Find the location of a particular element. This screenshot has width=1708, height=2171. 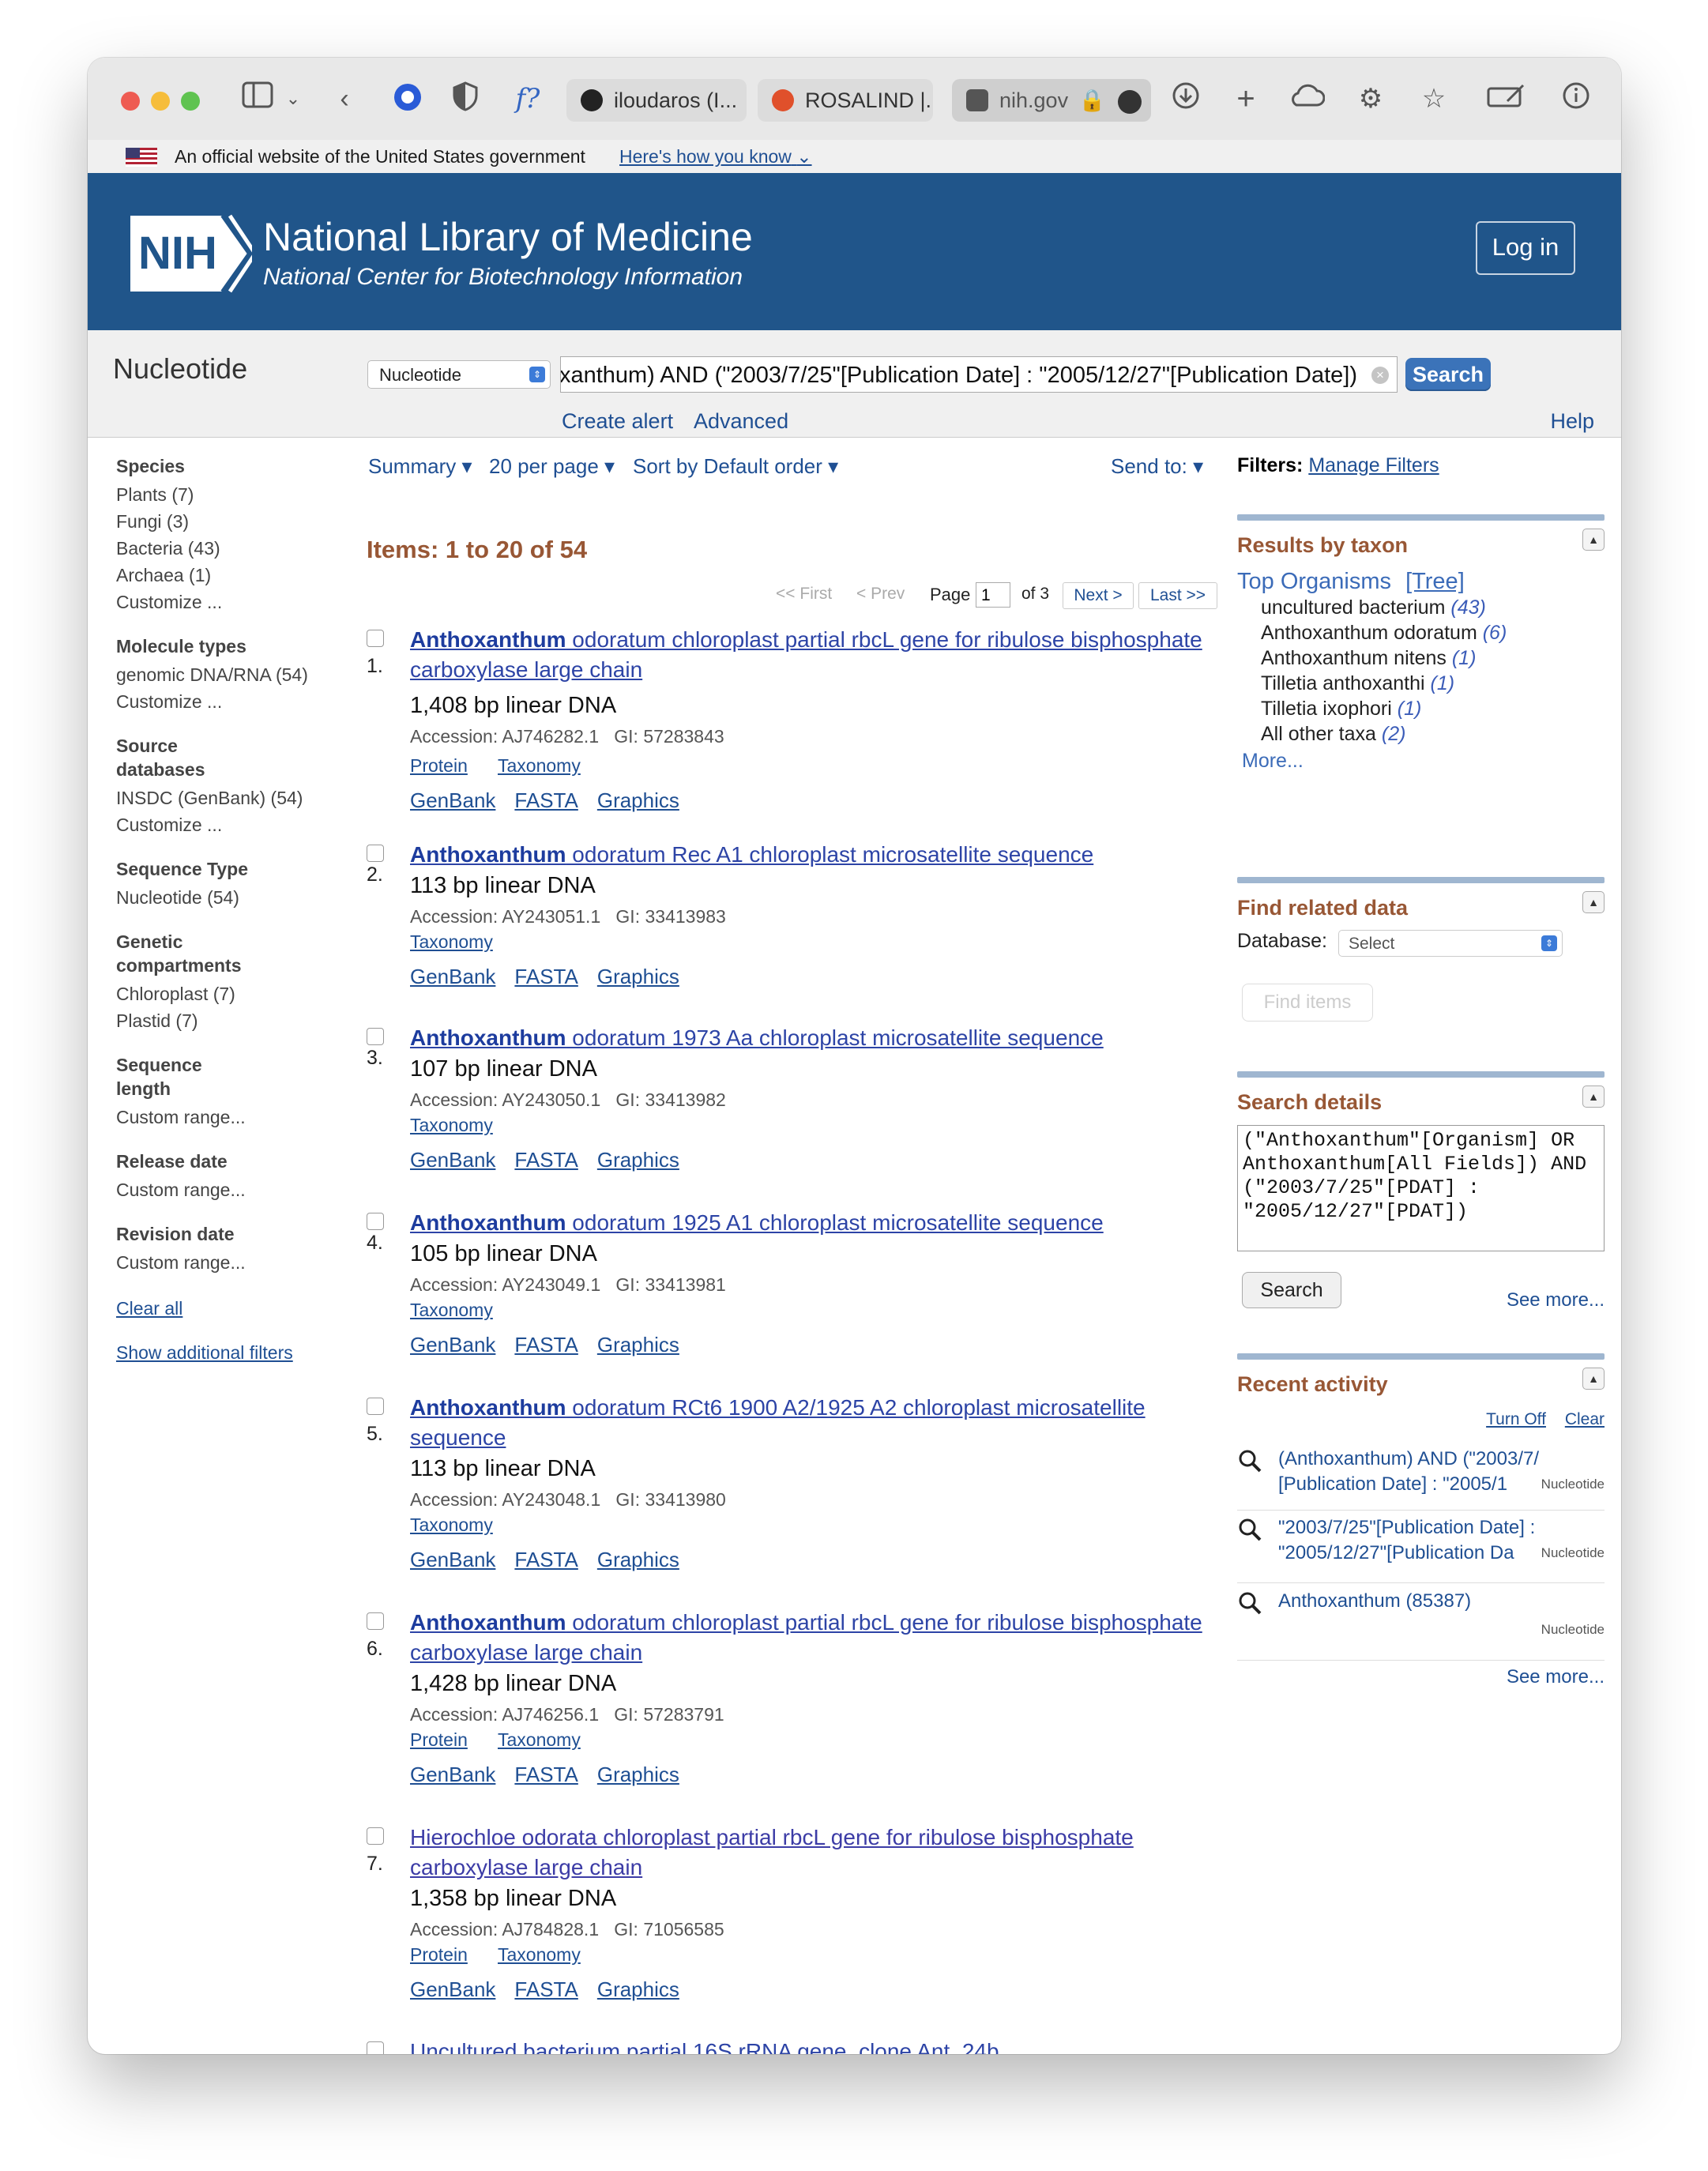

tree-link: [Tree] is located at coordinates (1435, 581).